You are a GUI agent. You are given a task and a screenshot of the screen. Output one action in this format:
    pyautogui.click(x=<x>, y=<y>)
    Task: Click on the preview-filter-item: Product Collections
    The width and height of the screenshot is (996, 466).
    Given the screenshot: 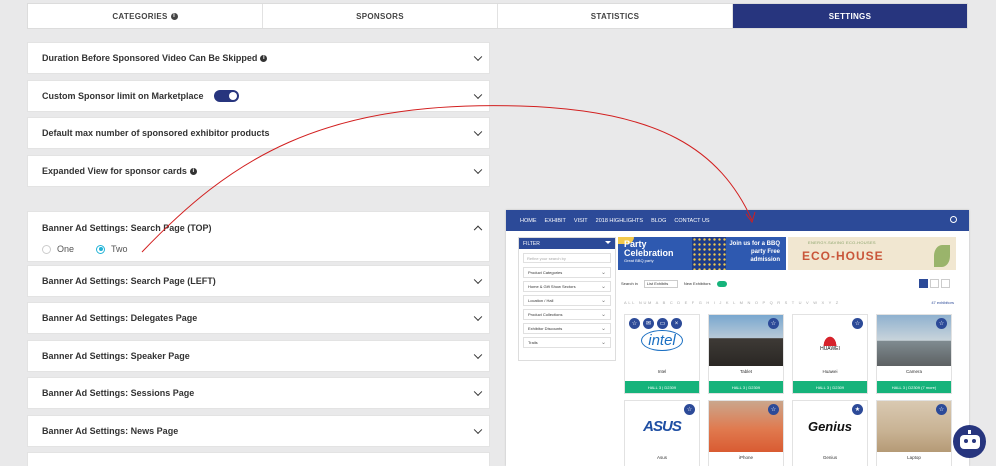 What is the action you would take?
    pyautogui.click(x=567, y=314)
    